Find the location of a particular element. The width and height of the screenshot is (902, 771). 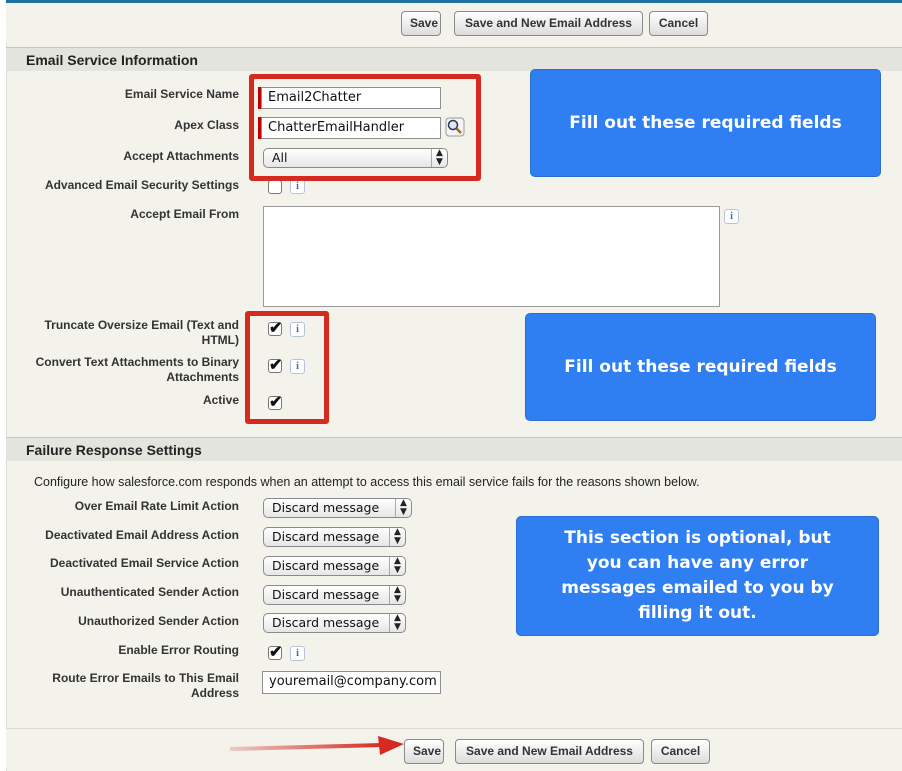

unauthenticated-sender-value: Discard message is located at coordinates (326, 594).